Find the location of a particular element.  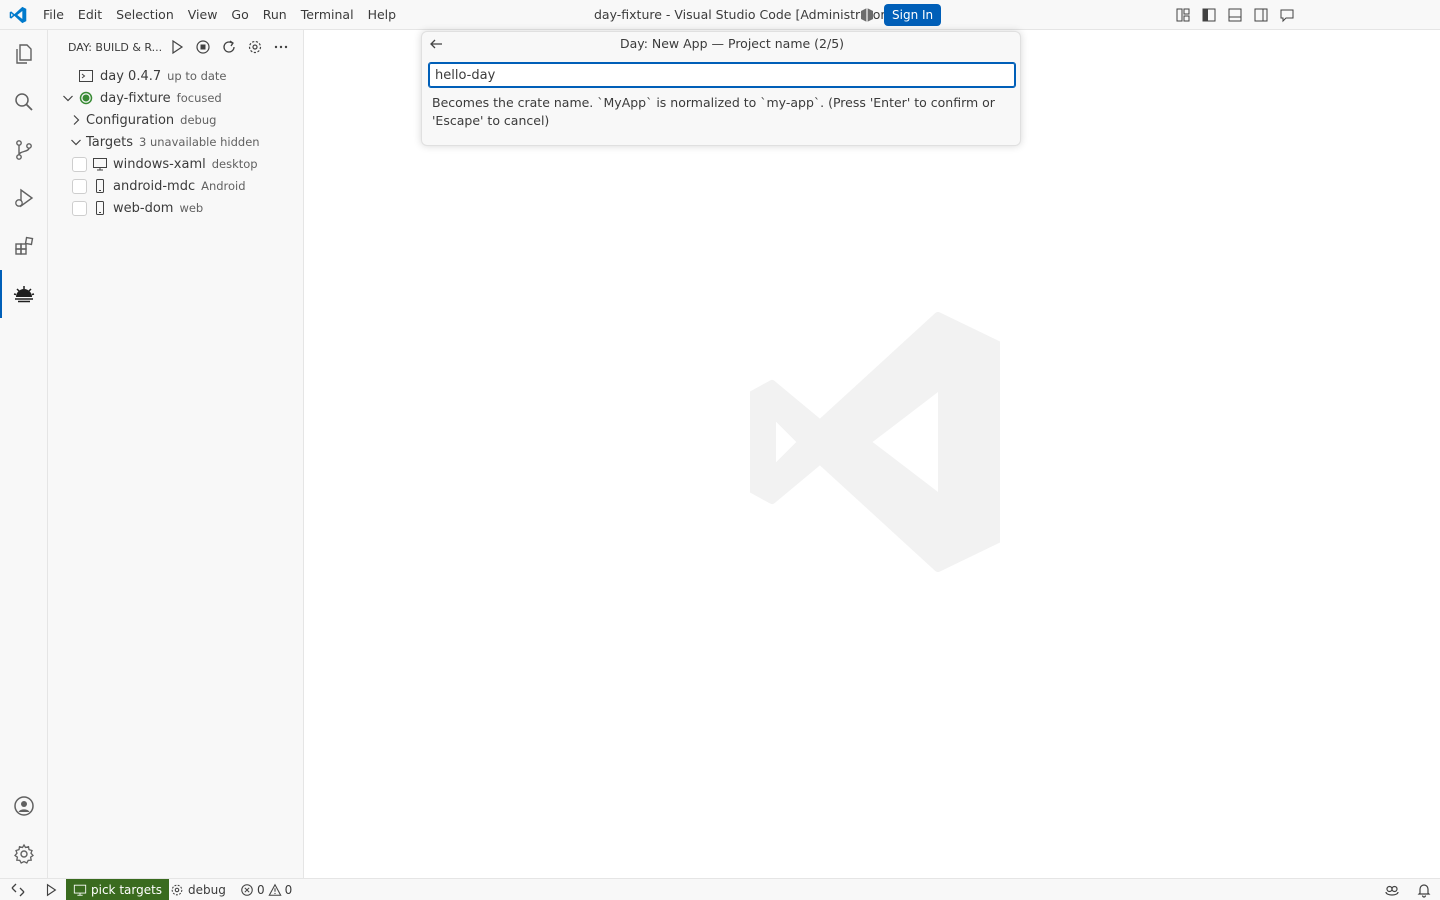

sign-in-button: Sign In is located at coordinates (913, 15).